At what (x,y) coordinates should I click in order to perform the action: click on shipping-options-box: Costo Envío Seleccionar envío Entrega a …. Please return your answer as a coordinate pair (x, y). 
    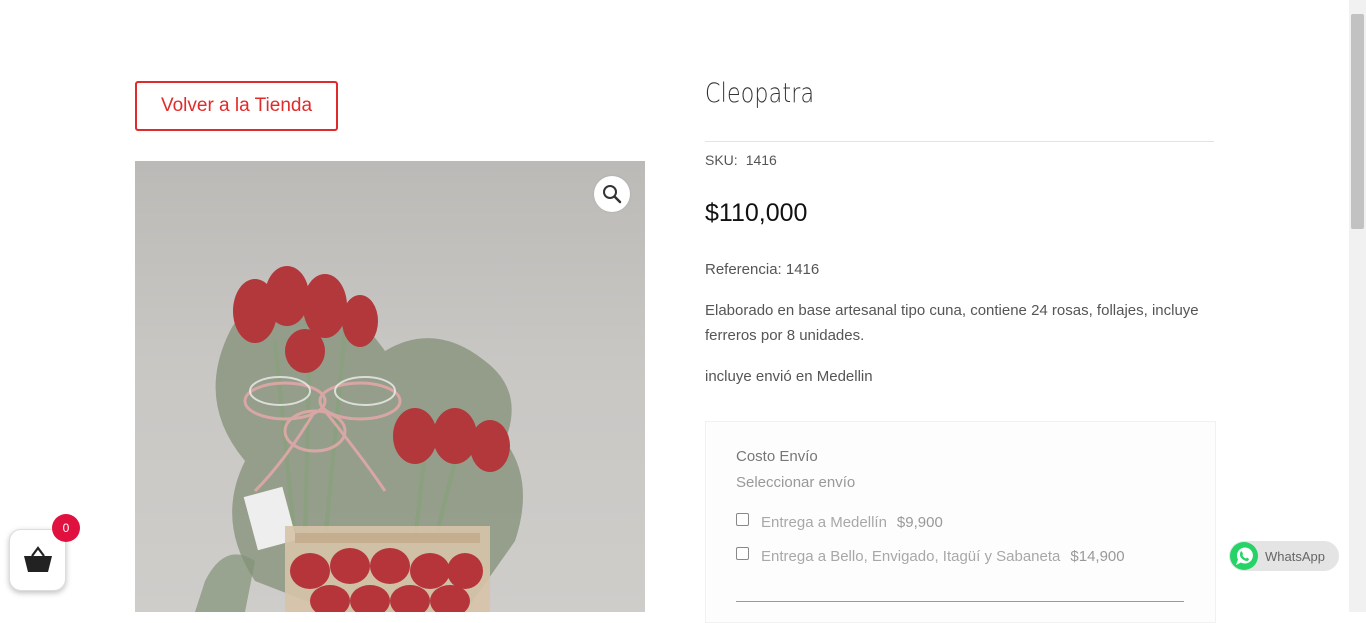
    Looking at the image, I should click on (960, 522).